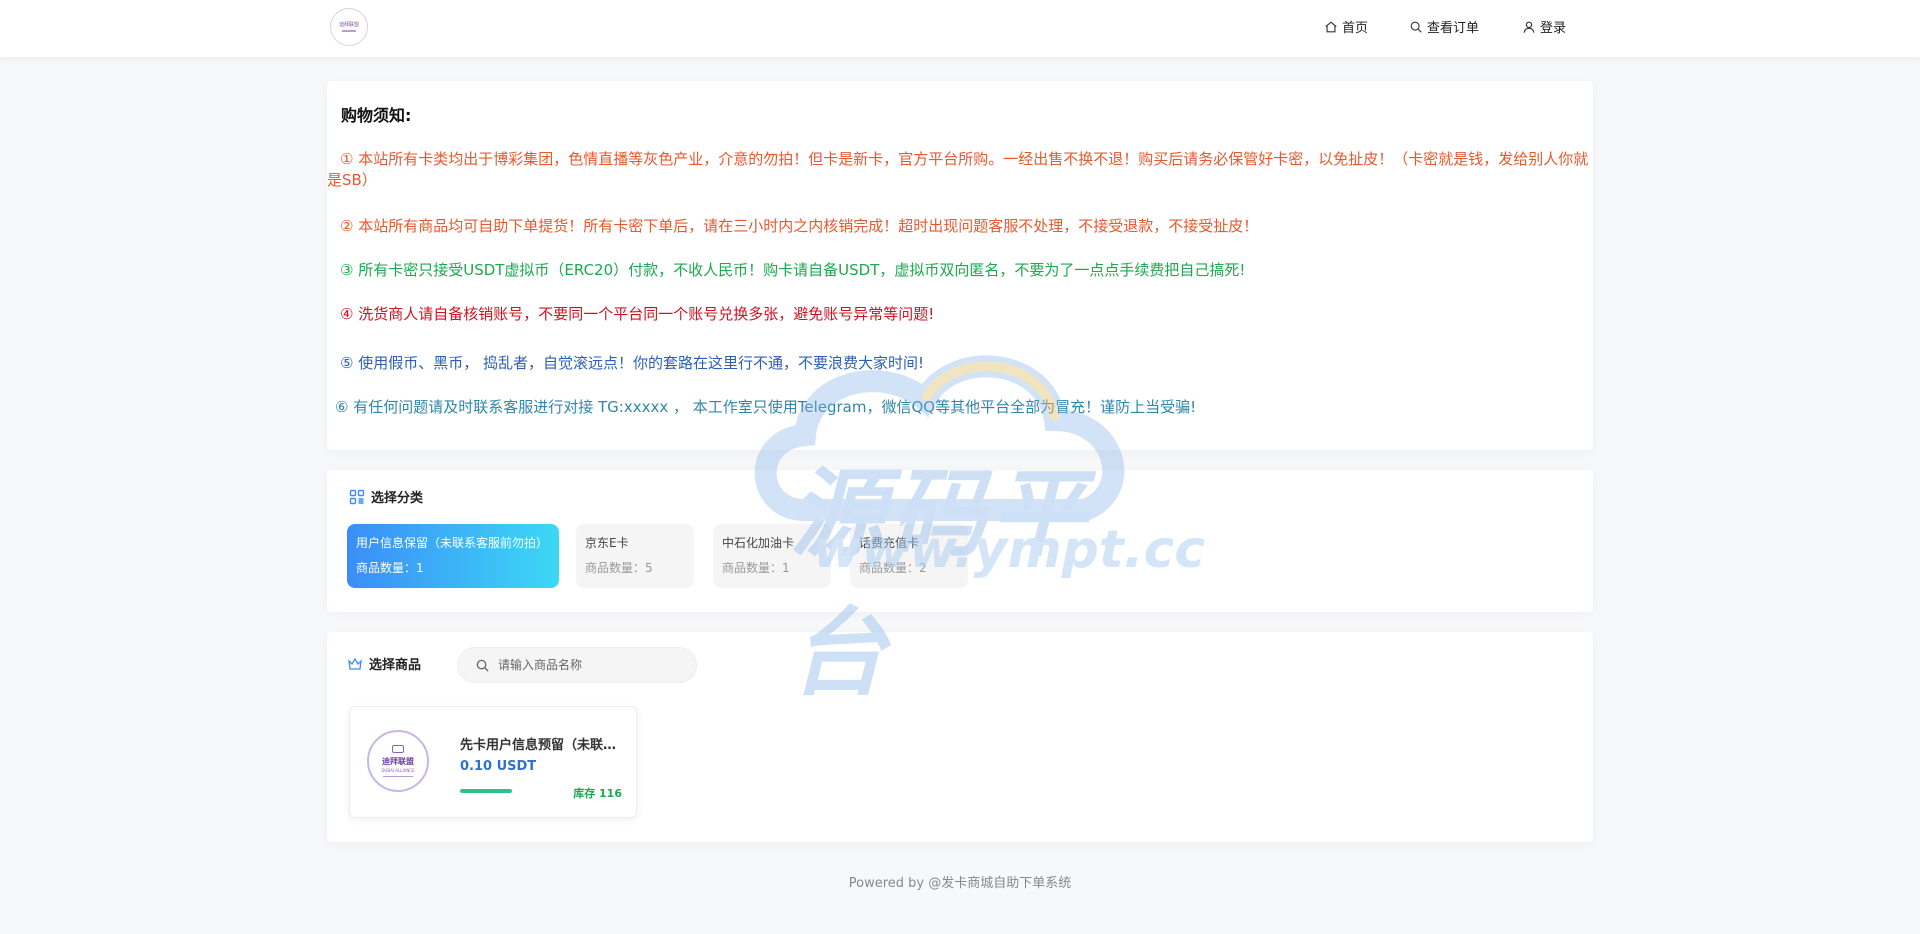 The height and width of the screenshot is (934, 1920). Describe the element at coordinates (398, 770) in the screenshot. I see `product-image-subtext: DUBAI ALLIANCE` at that location.